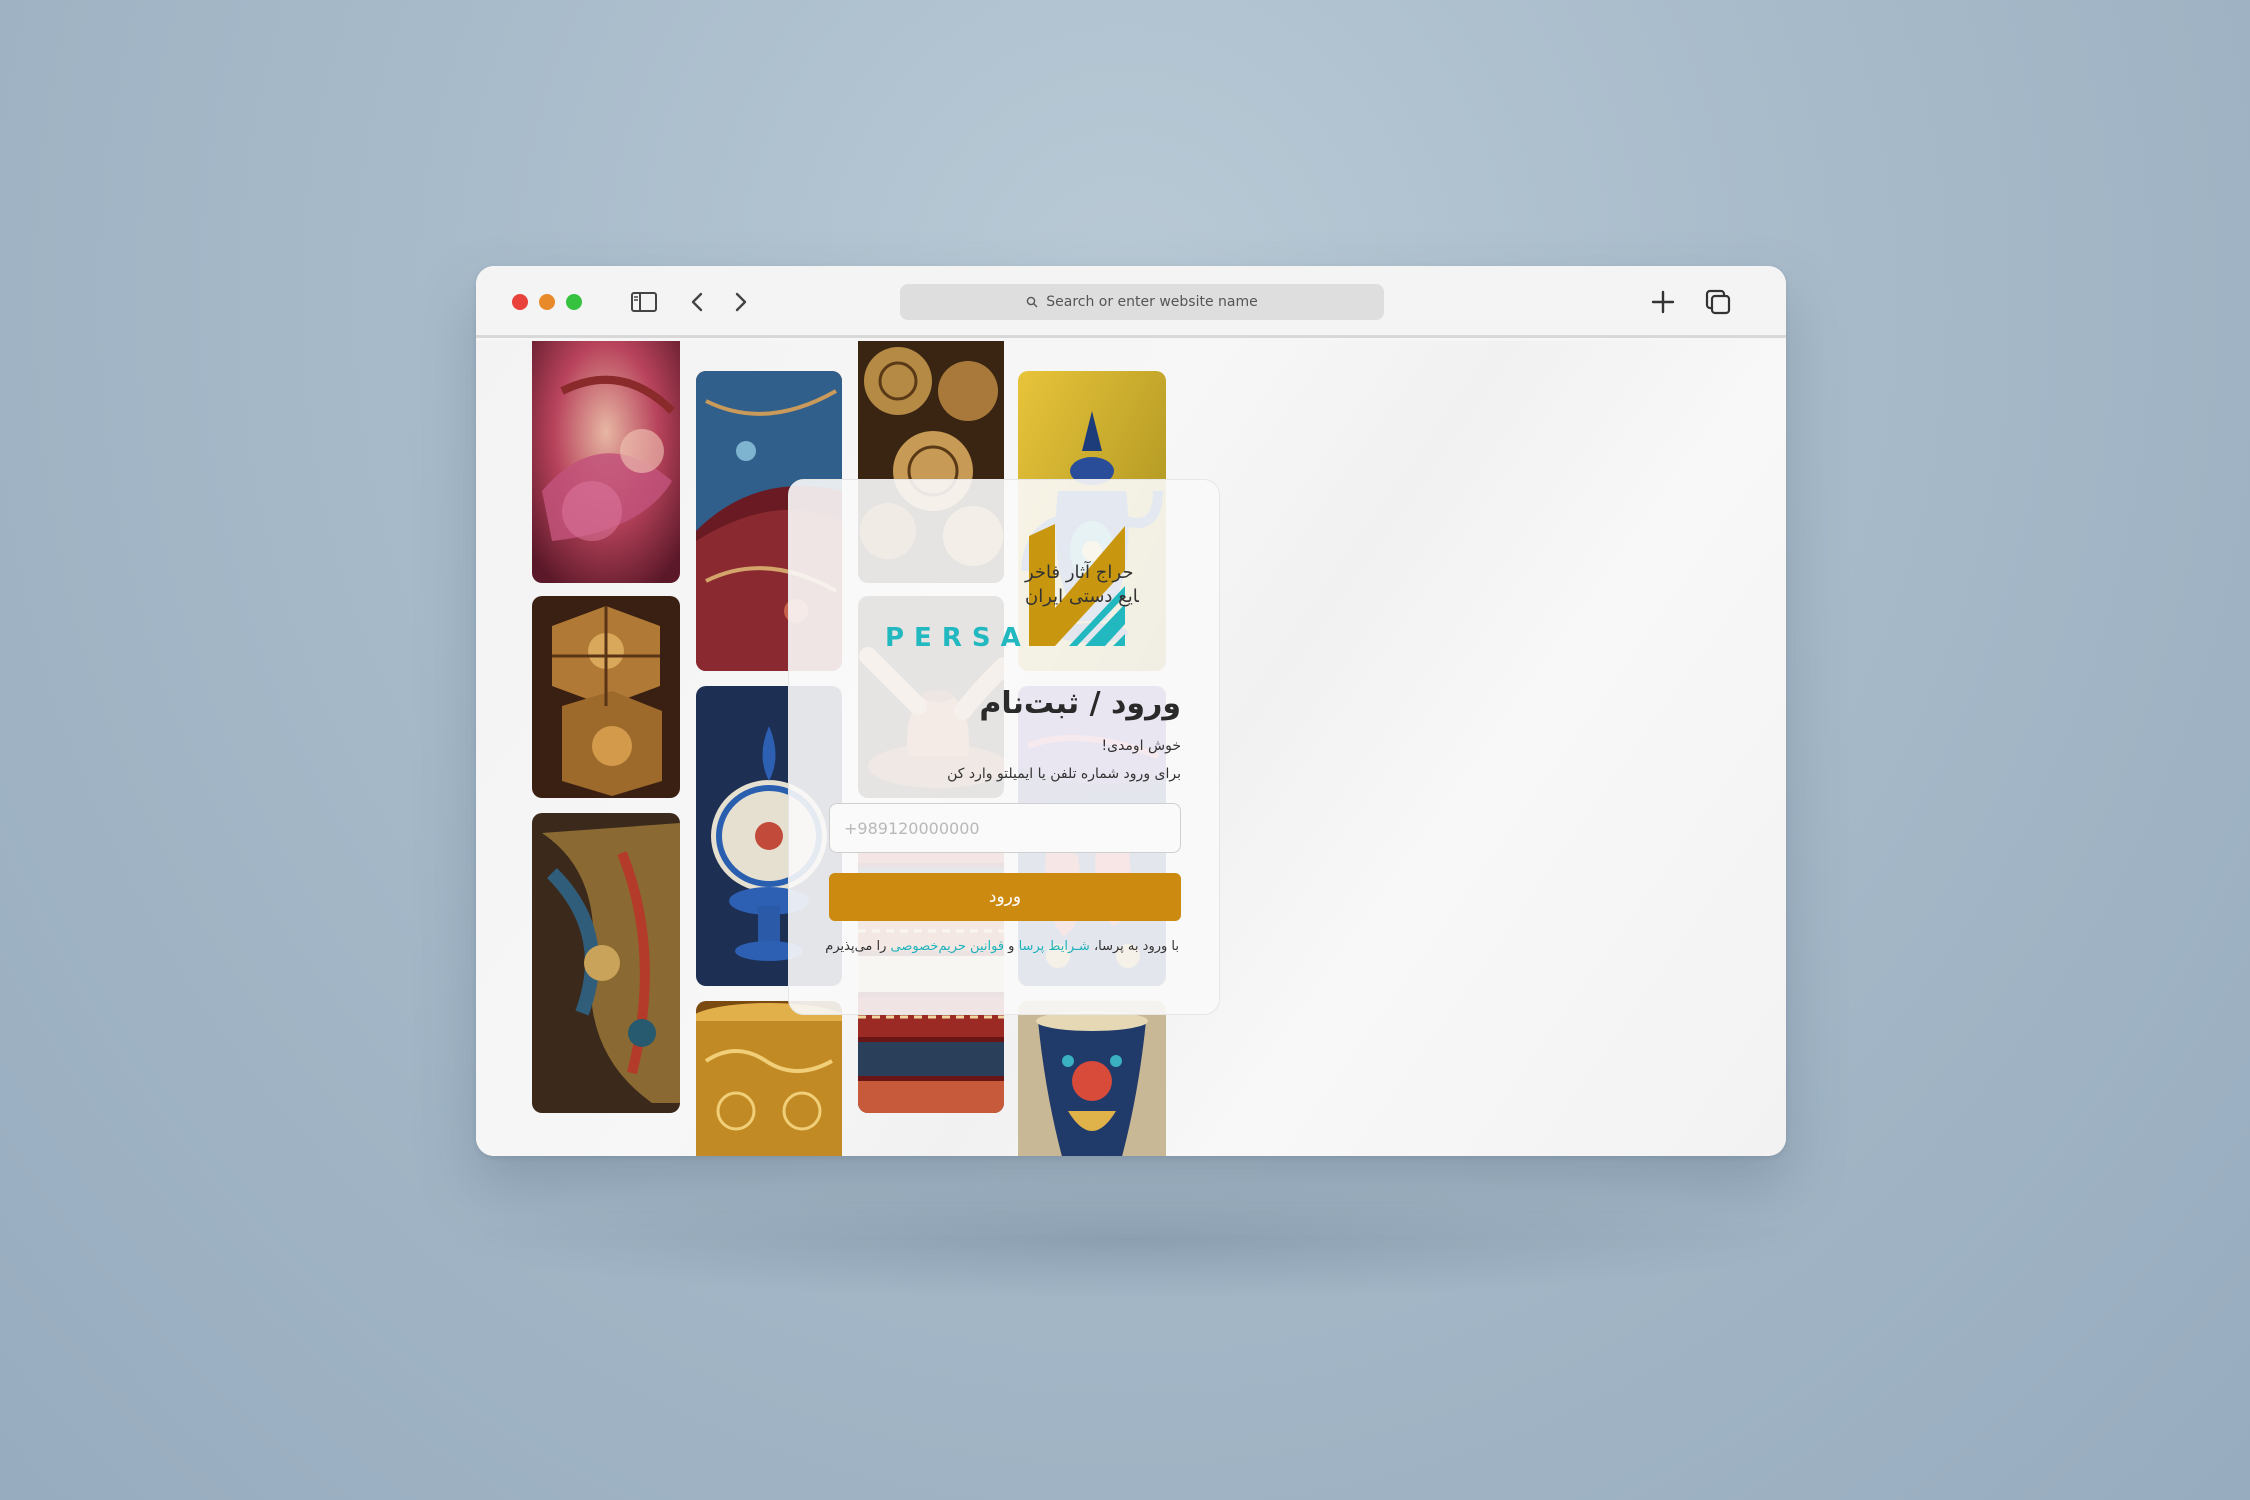  Describe the element at coordinates (606, 697) in the screenshot. I see `gallery-image-khatam-boxes` at that location.